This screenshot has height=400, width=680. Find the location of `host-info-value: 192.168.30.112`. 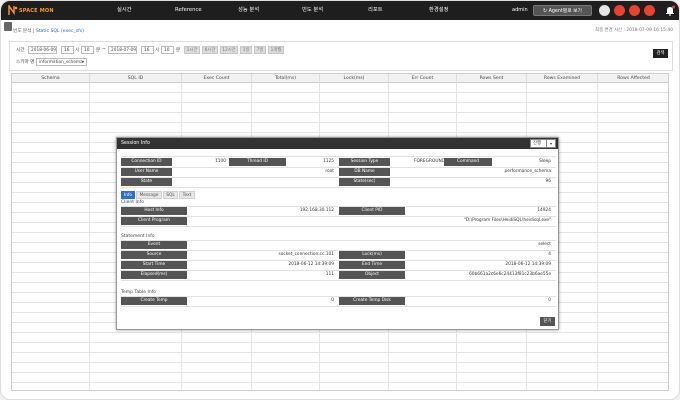

host-info-value: 192.168.30.112 is located at coordinates (316, 210).